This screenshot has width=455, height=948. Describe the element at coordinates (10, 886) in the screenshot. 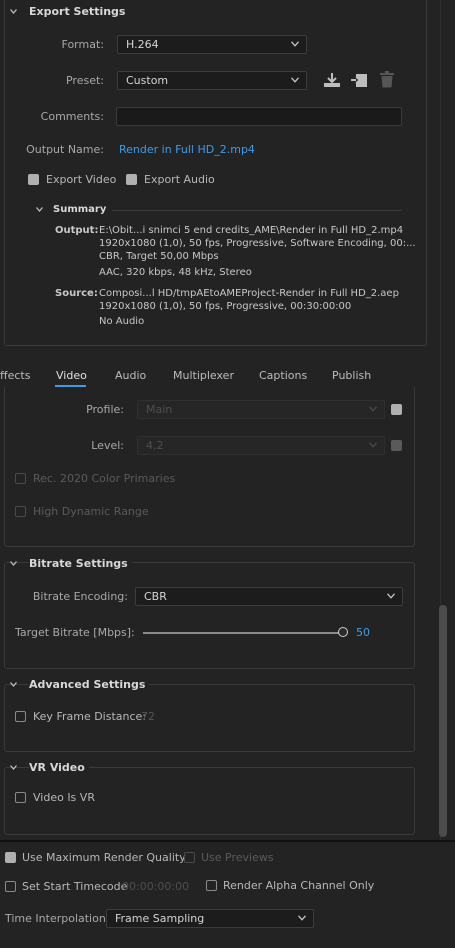

I see `start-timecode-checkbox` at that location.